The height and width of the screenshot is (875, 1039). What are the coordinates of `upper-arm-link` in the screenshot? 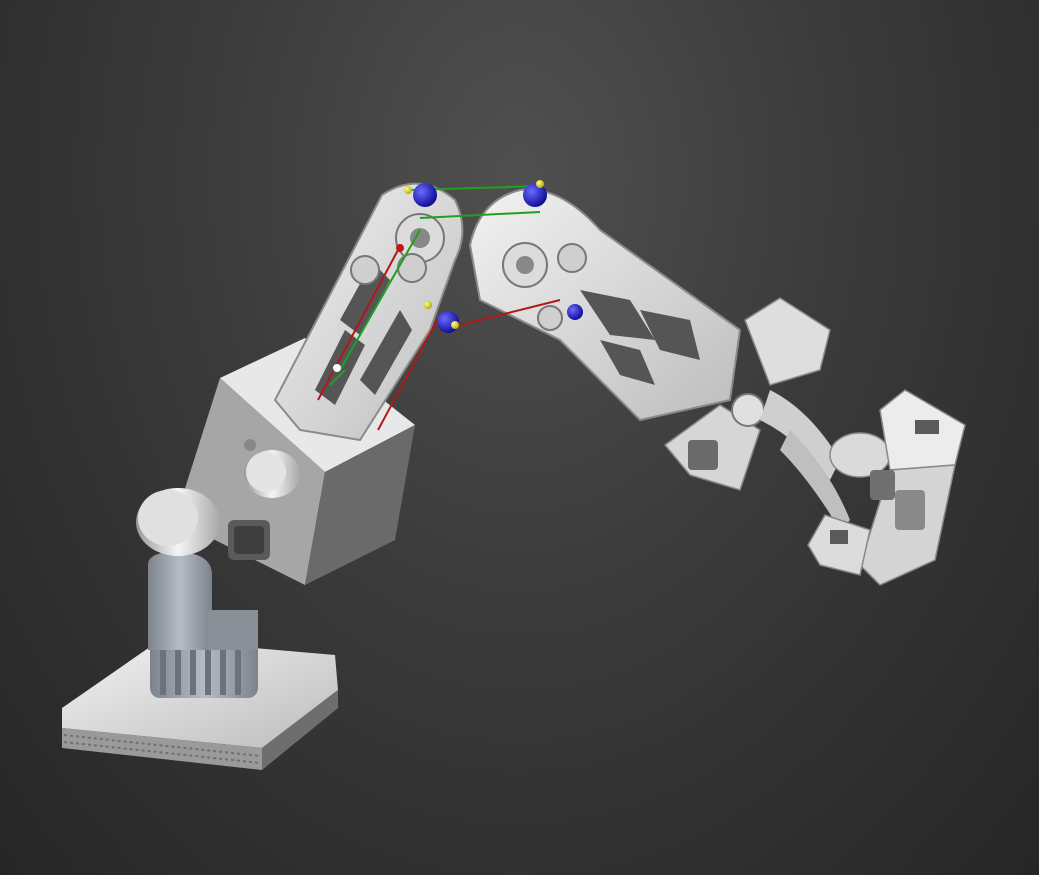 It's located at (368, 312).